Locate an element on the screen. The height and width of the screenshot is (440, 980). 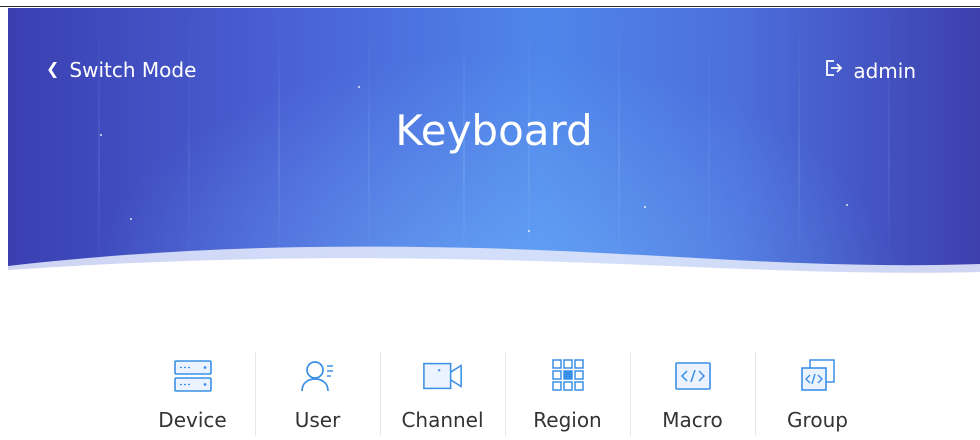
nav-label: Region is located at coordinates (567, 420).